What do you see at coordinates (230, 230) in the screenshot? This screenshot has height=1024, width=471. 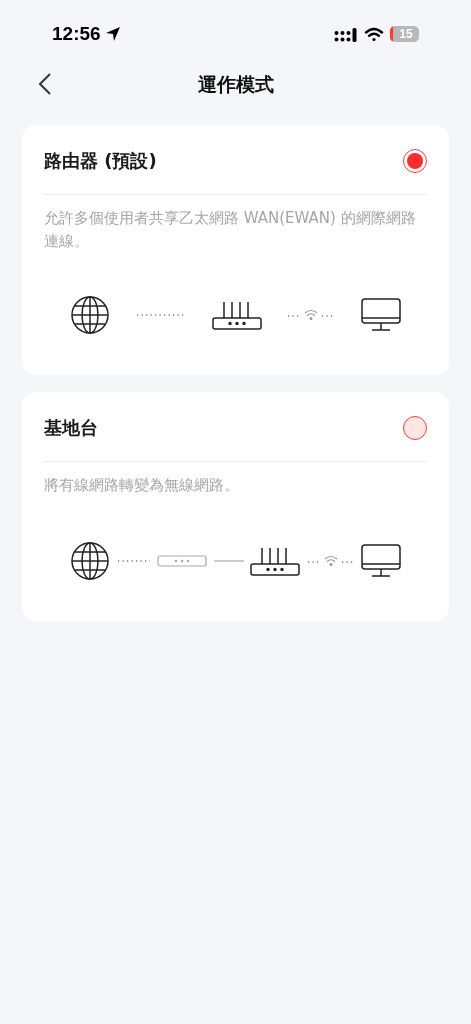 I see `mode-description: 允許多個使用者共享乙太網路 WAN(EWAN) 的網際網路連線。` at bounding box center [230, 230].